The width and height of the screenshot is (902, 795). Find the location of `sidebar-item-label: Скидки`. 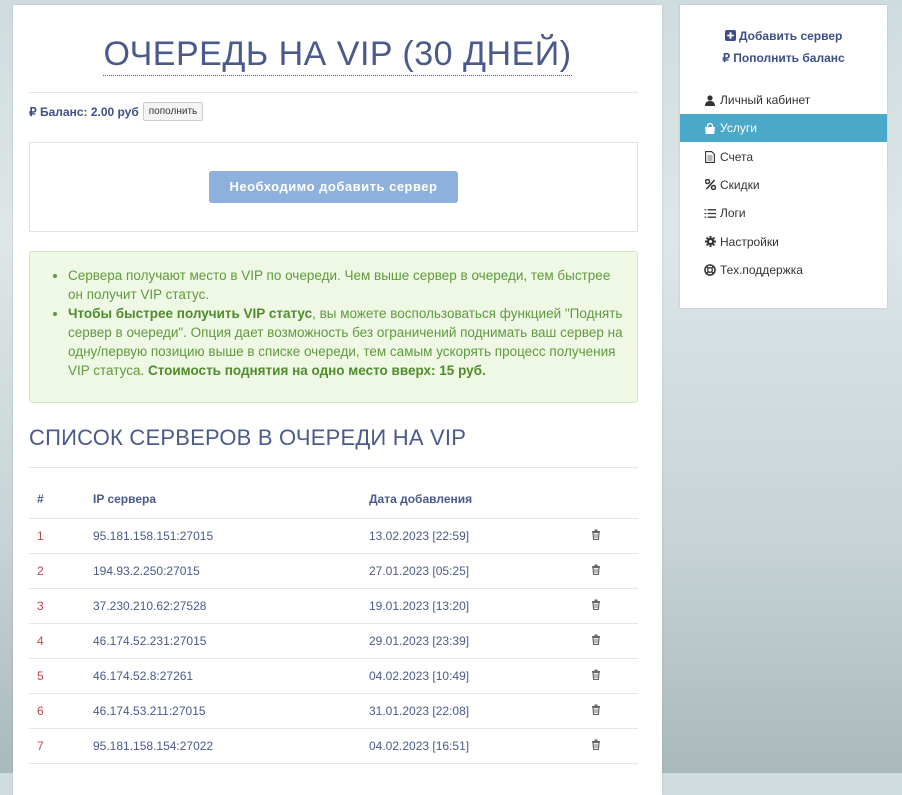

sidebar-item-label: Скидки is located at coordinates (740, 184).